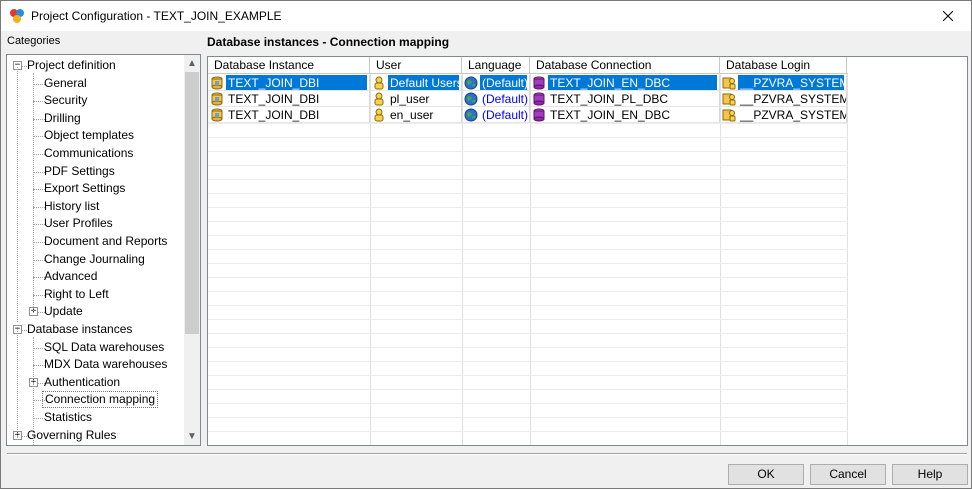  Describe the element at coordinates (625, 65) in the screenshot. I see `column-header-database-connection: Database Connection` at that location.